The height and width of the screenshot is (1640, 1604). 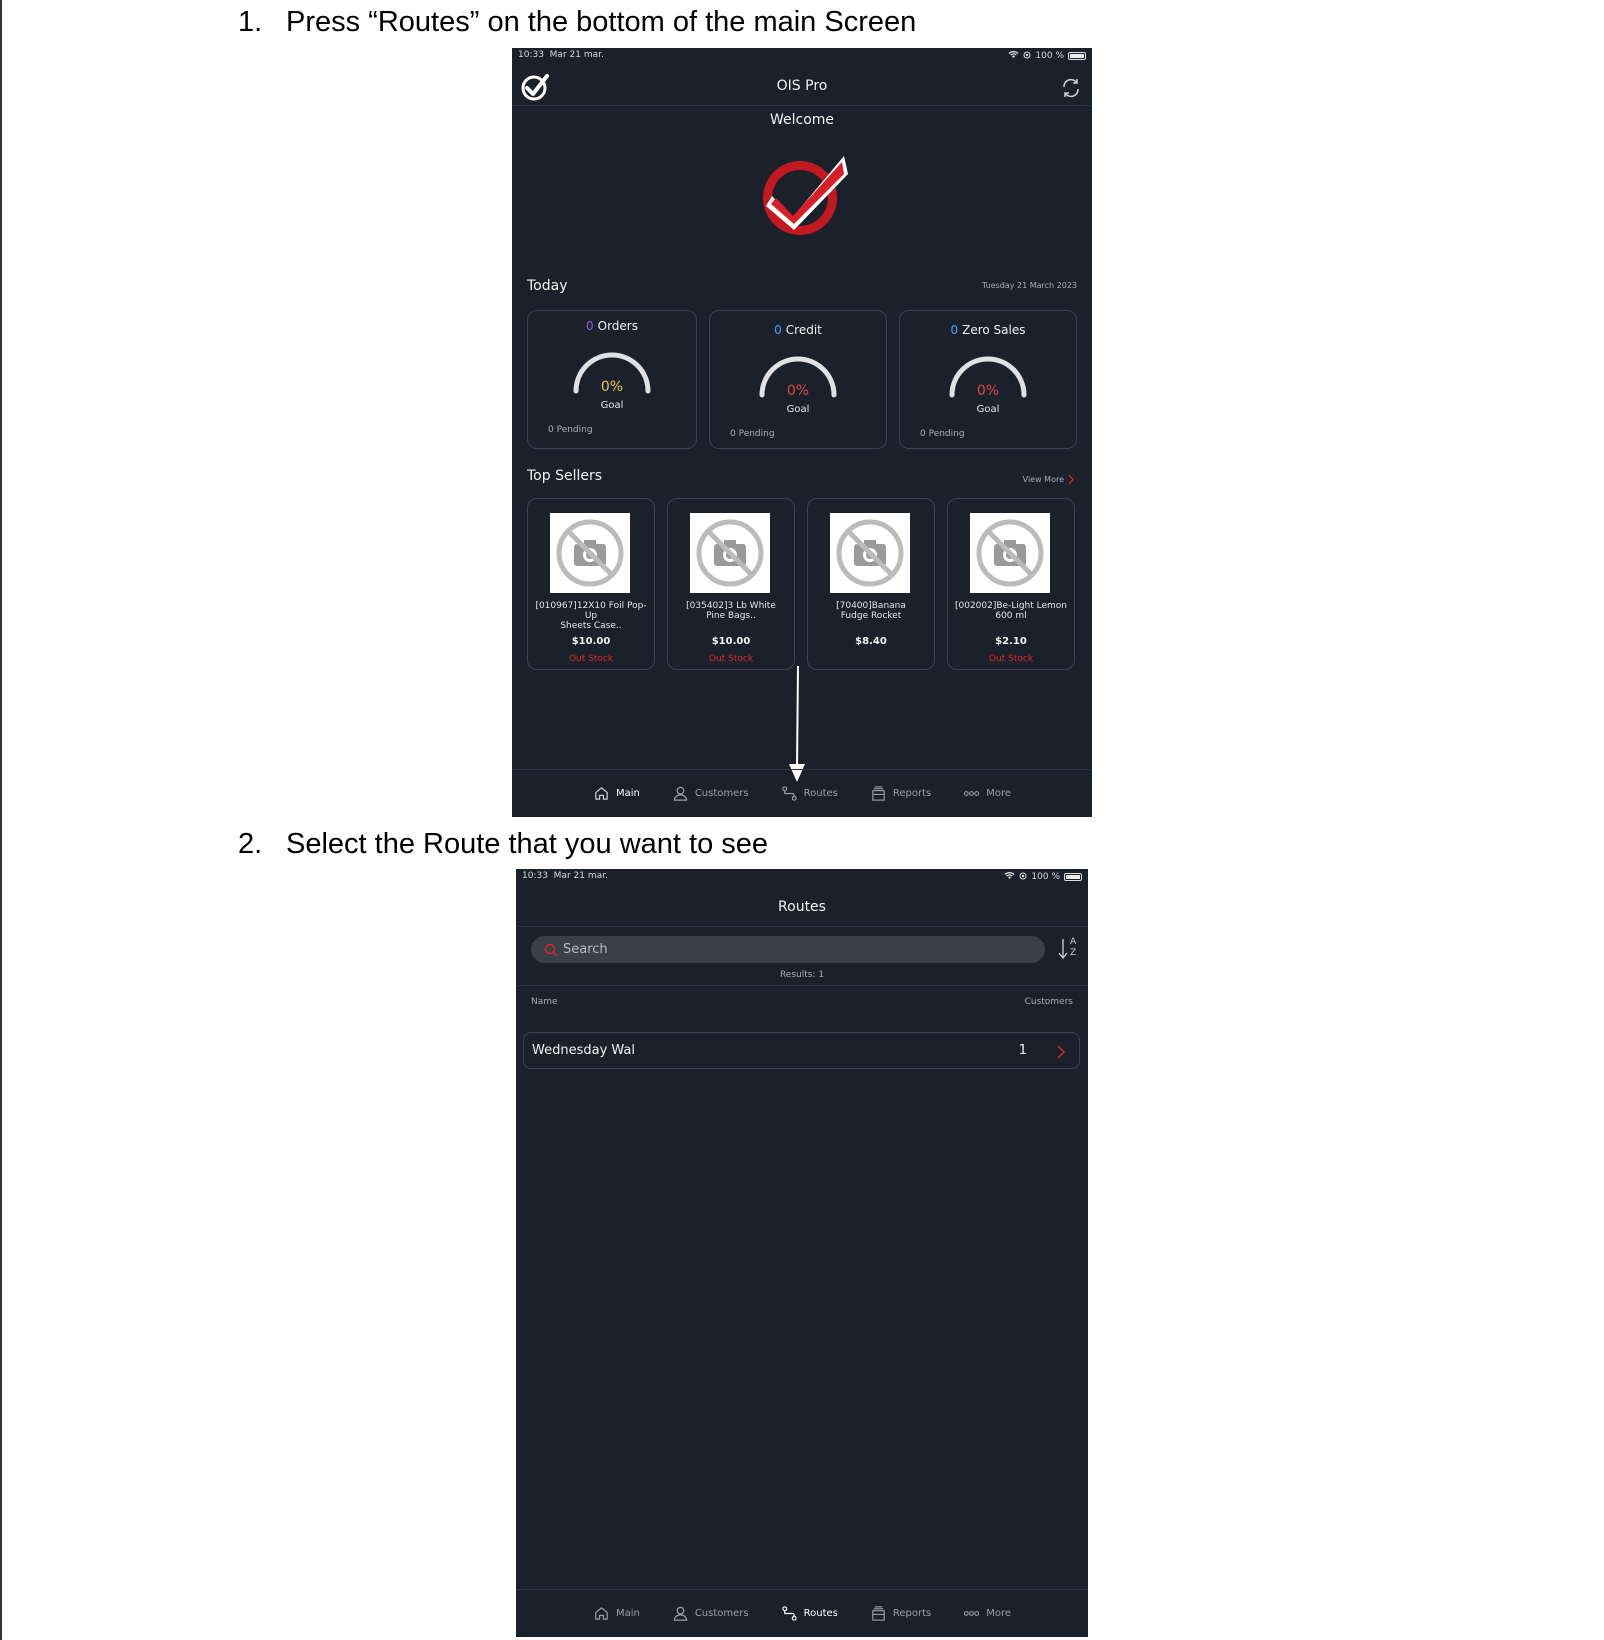 What do you see at coordinates (617, 326) in the screenshot?
I see `stat-label-orders: Orders` at bounding box center [617, 326].